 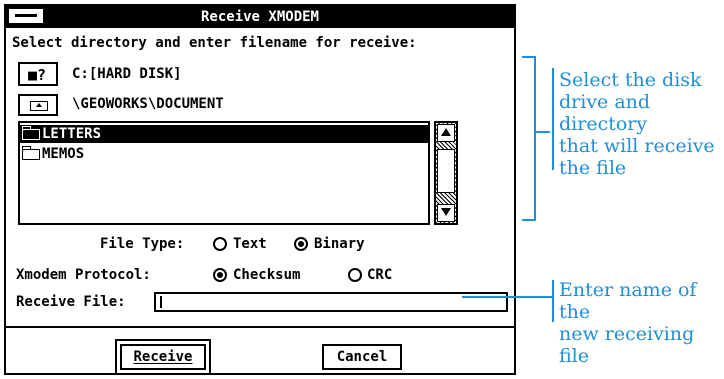 I want to click on folder-up-icon, so click(x=39, y=106).